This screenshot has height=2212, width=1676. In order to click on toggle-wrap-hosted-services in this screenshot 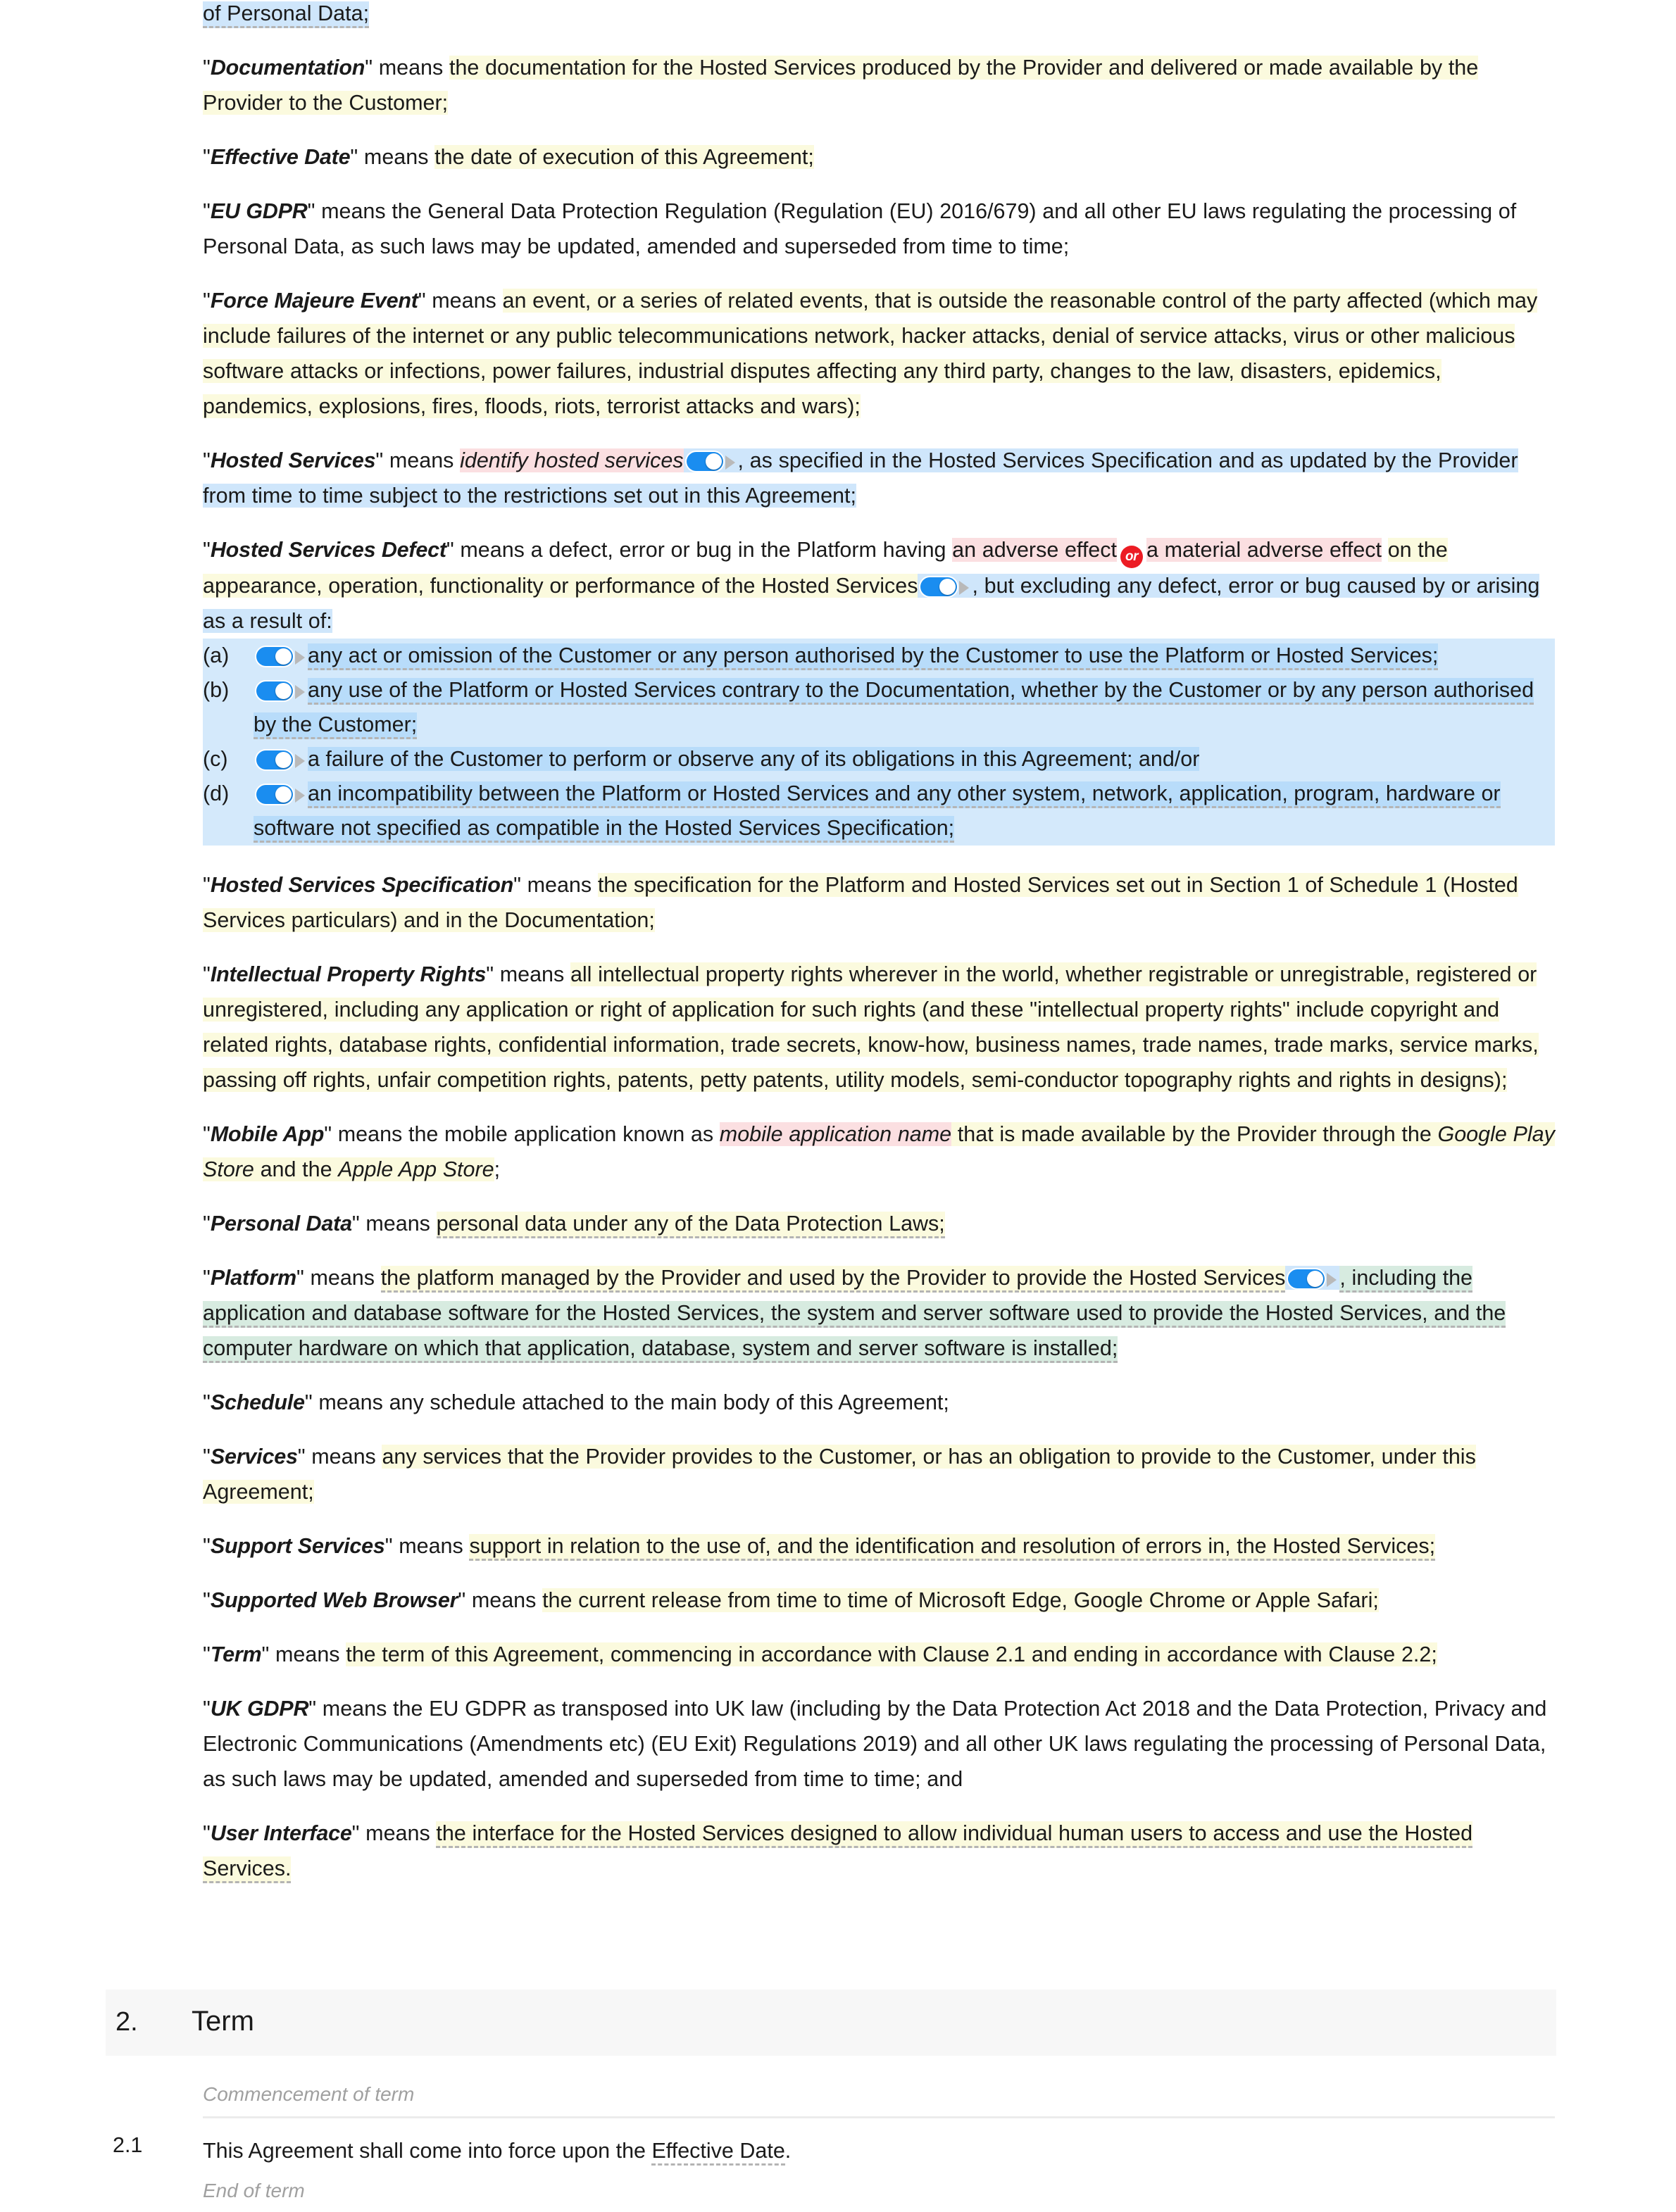, I will do `click(711, 460)`.